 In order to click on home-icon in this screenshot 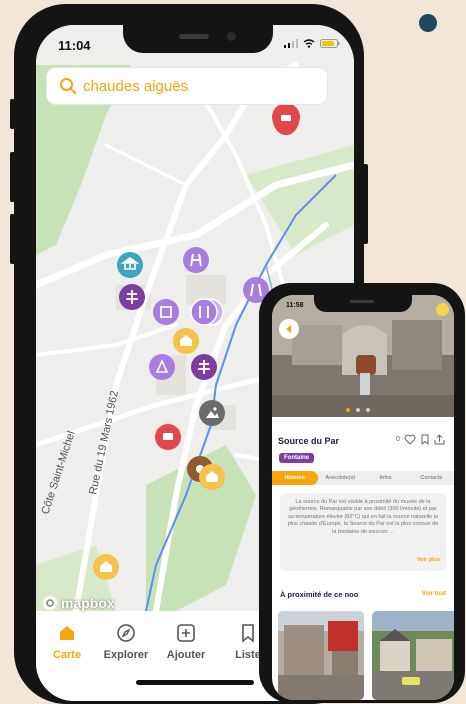, I will do `click(67, 633)`.